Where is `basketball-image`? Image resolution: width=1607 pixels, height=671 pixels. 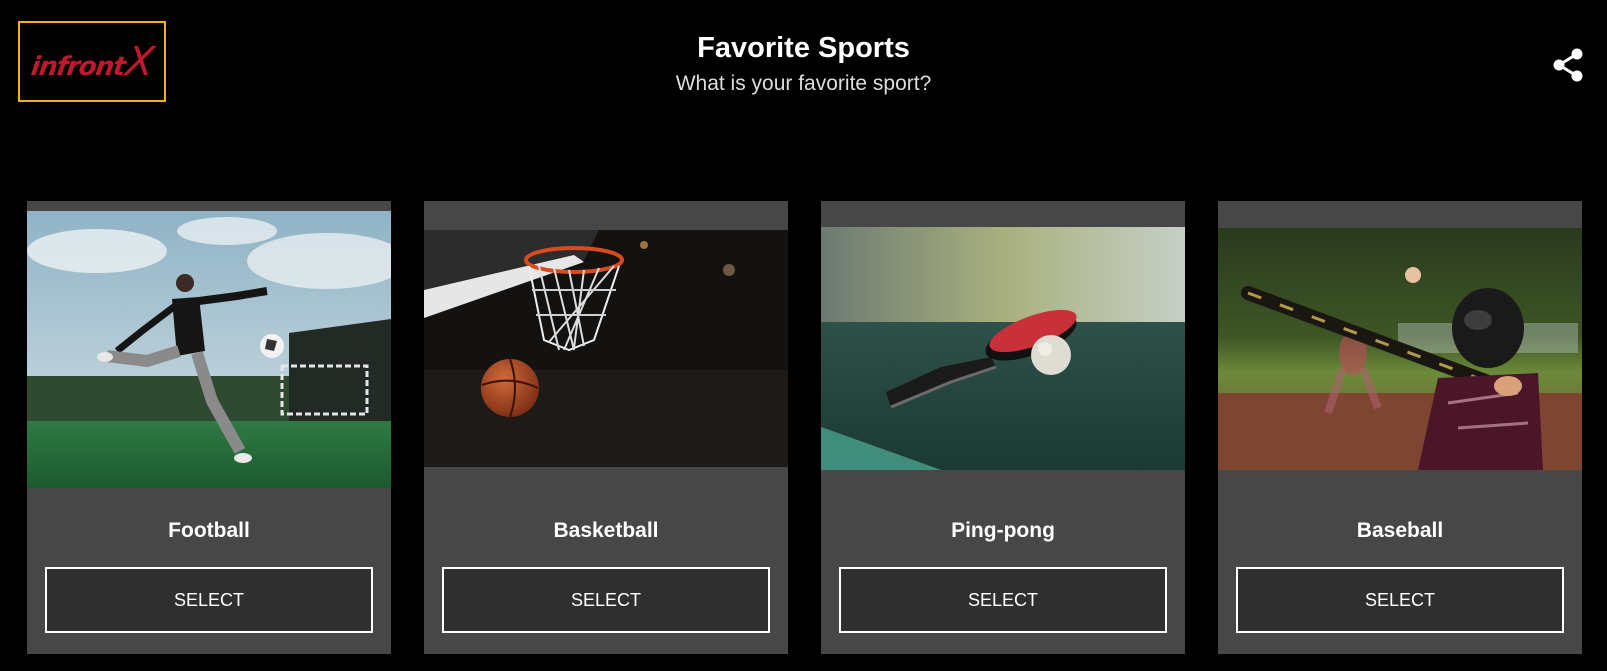
basketball-image is located at coordinates (606, 348).